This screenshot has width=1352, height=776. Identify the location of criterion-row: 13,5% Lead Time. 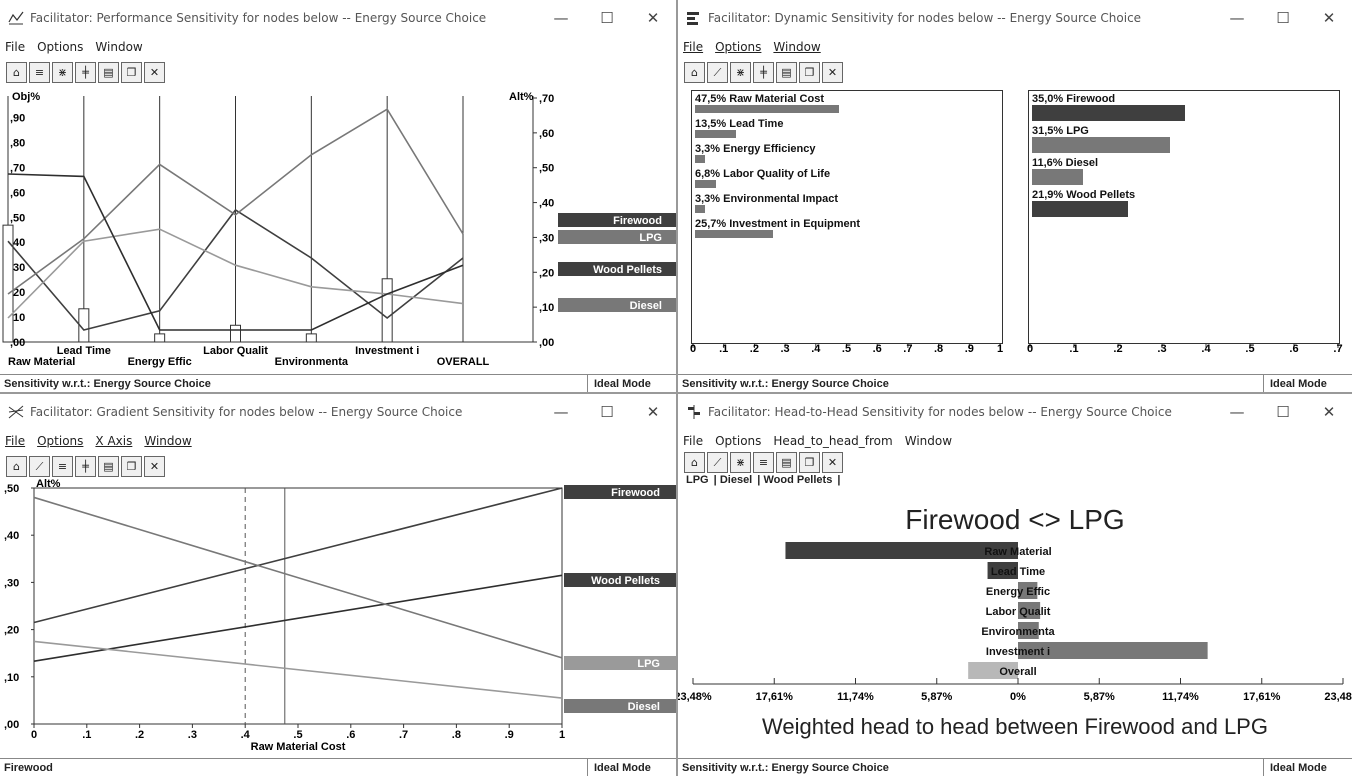
(845, 128).